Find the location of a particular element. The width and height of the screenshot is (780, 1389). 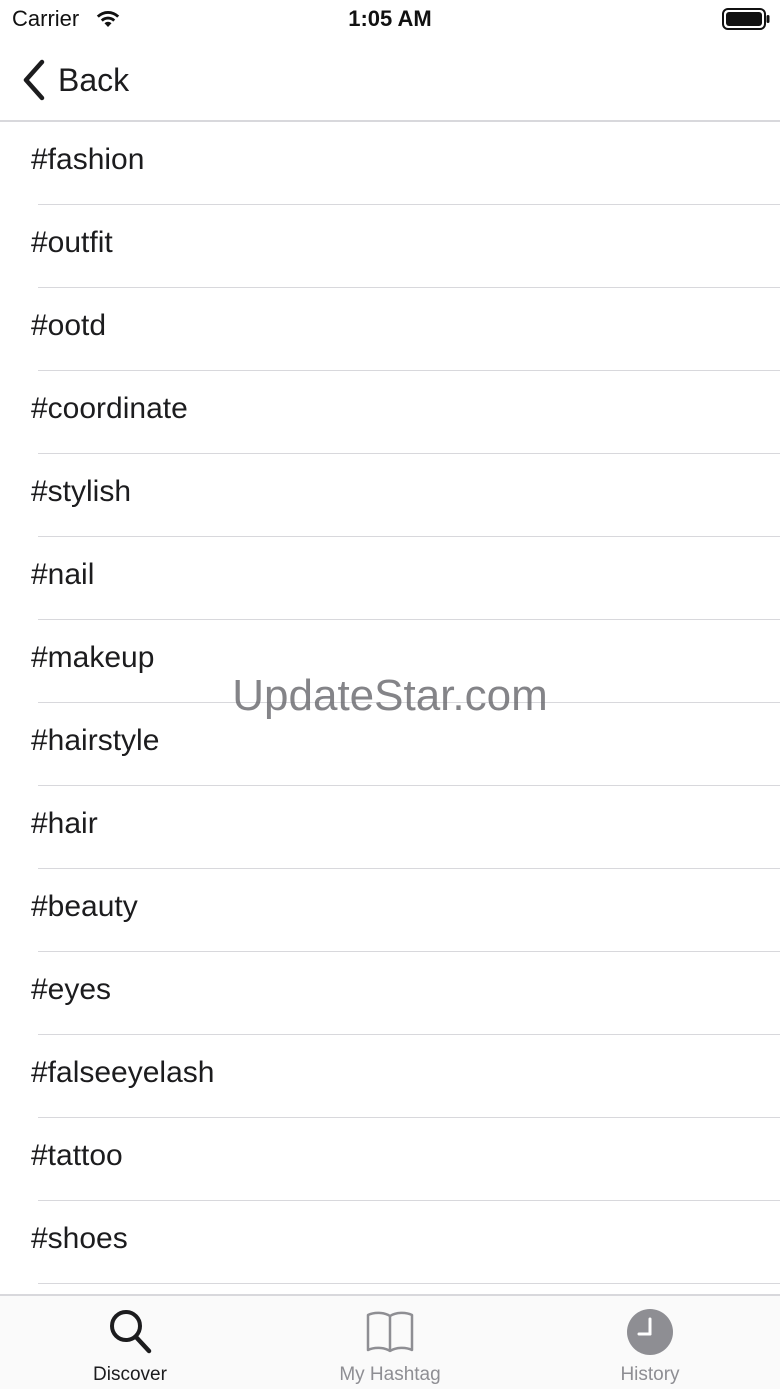

hashtag-row: #falseeyelash is located at coordinates (390, 1076).